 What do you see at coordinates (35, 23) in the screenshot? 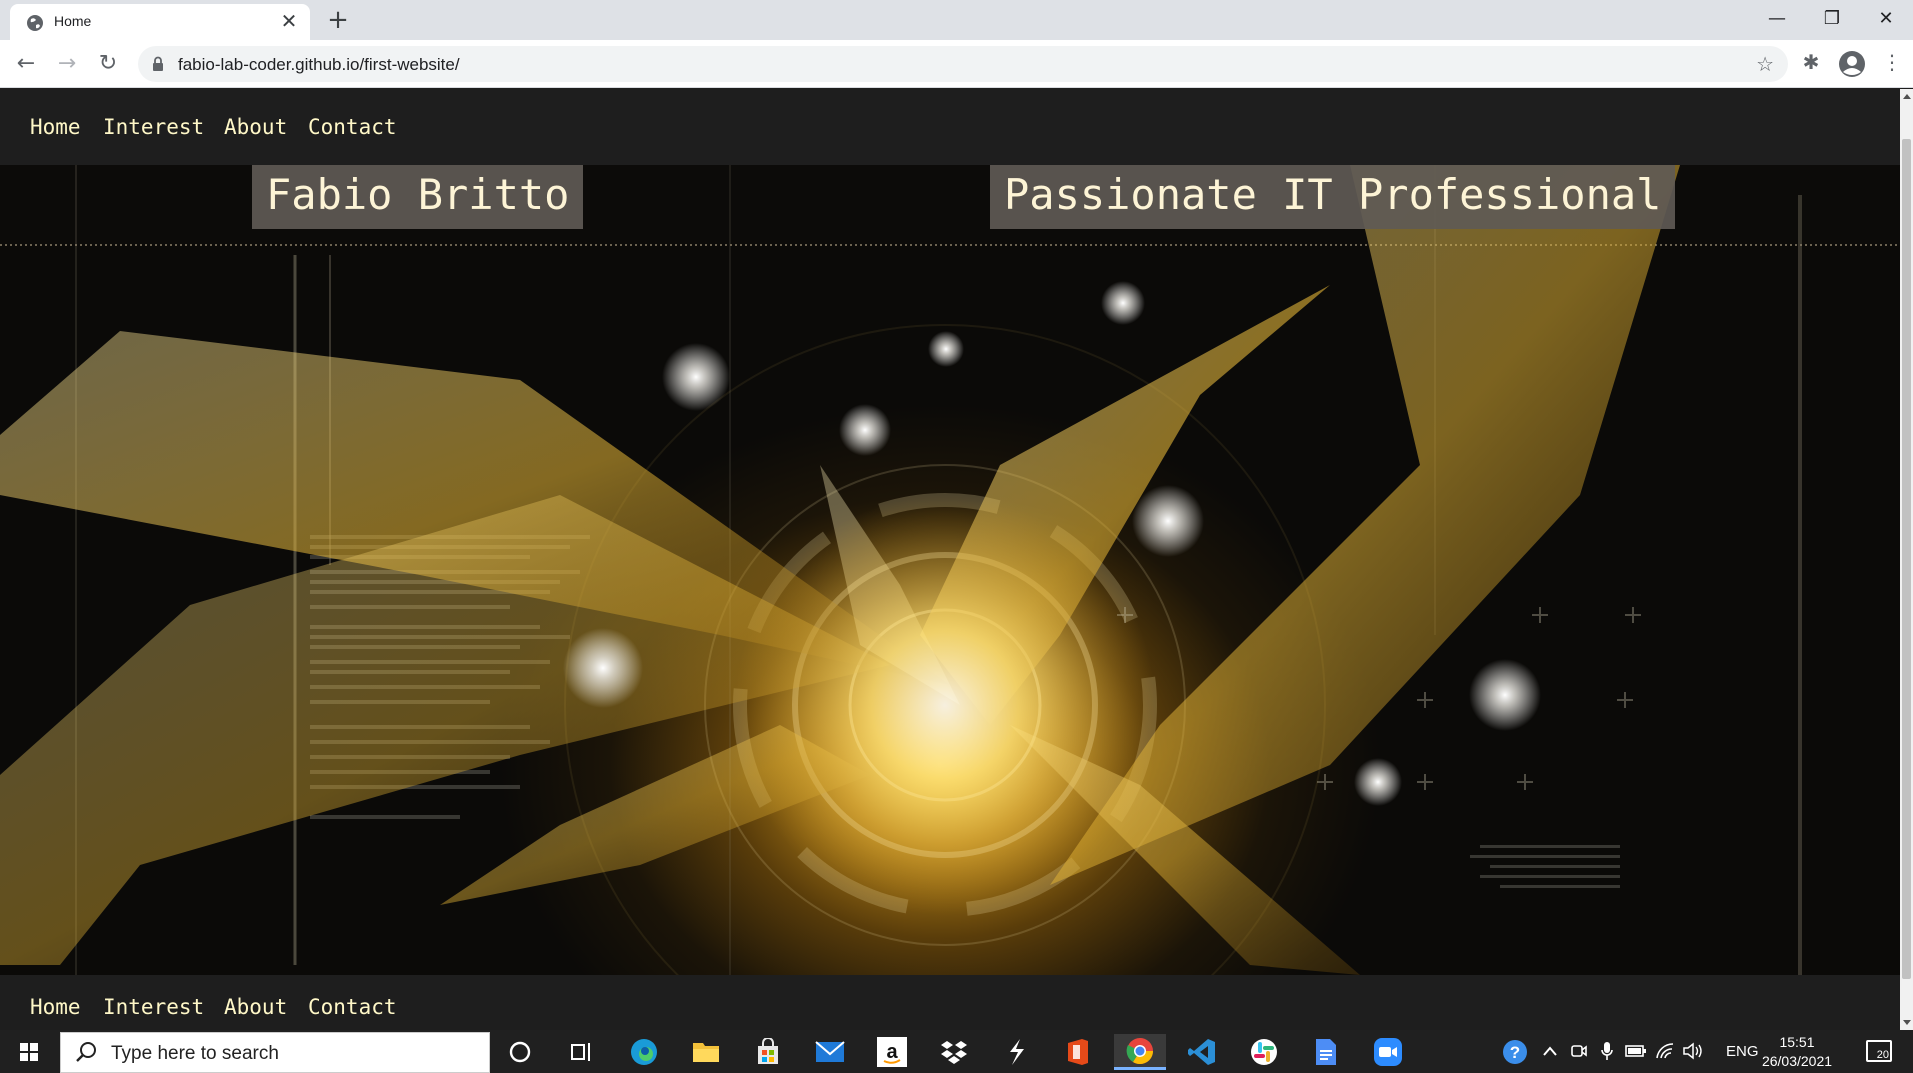
I see `globe-icon` at bounding box center [35, 23].